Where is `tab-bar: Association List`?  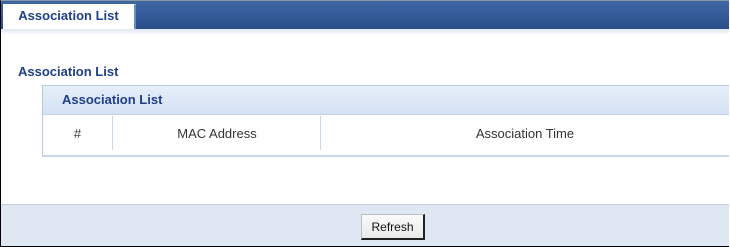 tab-bar: Association List is located at coordinates (365, 15).